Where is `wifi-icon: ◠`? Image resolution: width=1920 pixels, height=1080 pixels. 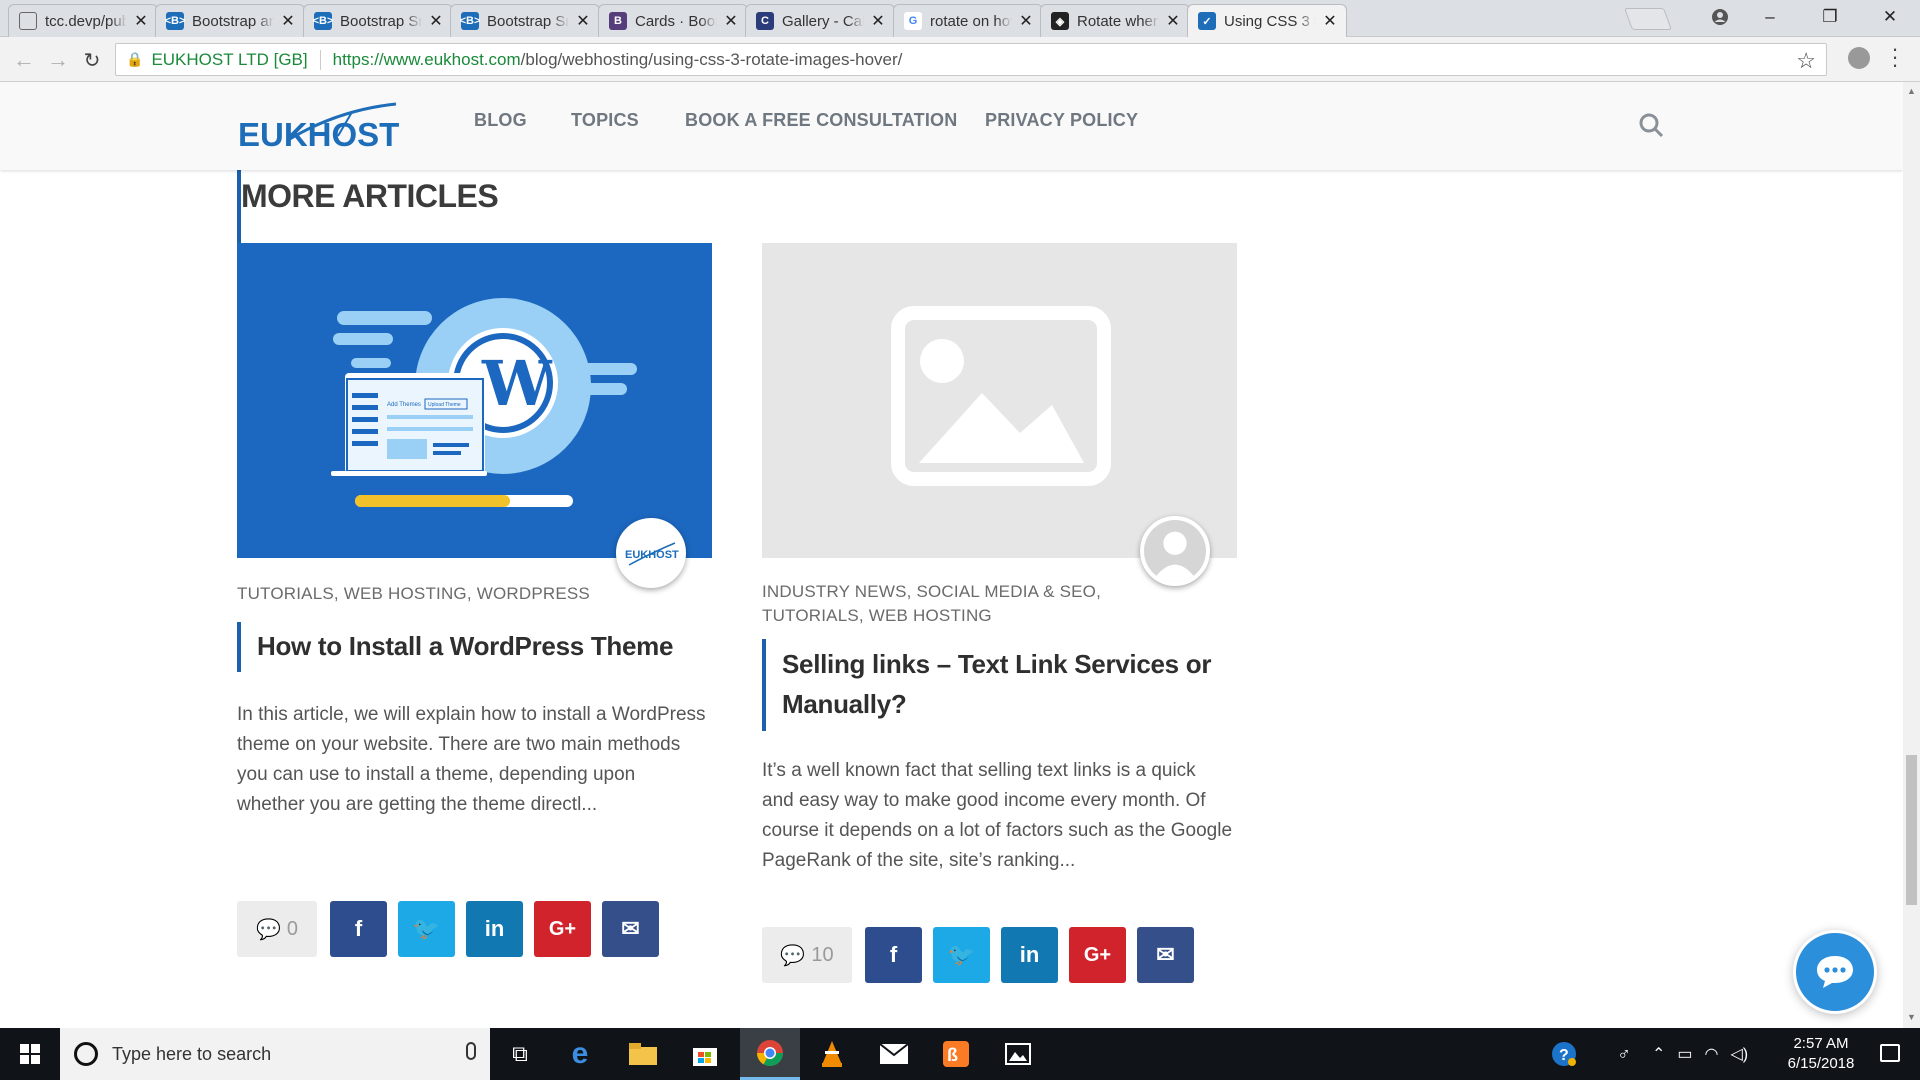 wifi-icon: ◠ is located at coordinates (1712, 1054).